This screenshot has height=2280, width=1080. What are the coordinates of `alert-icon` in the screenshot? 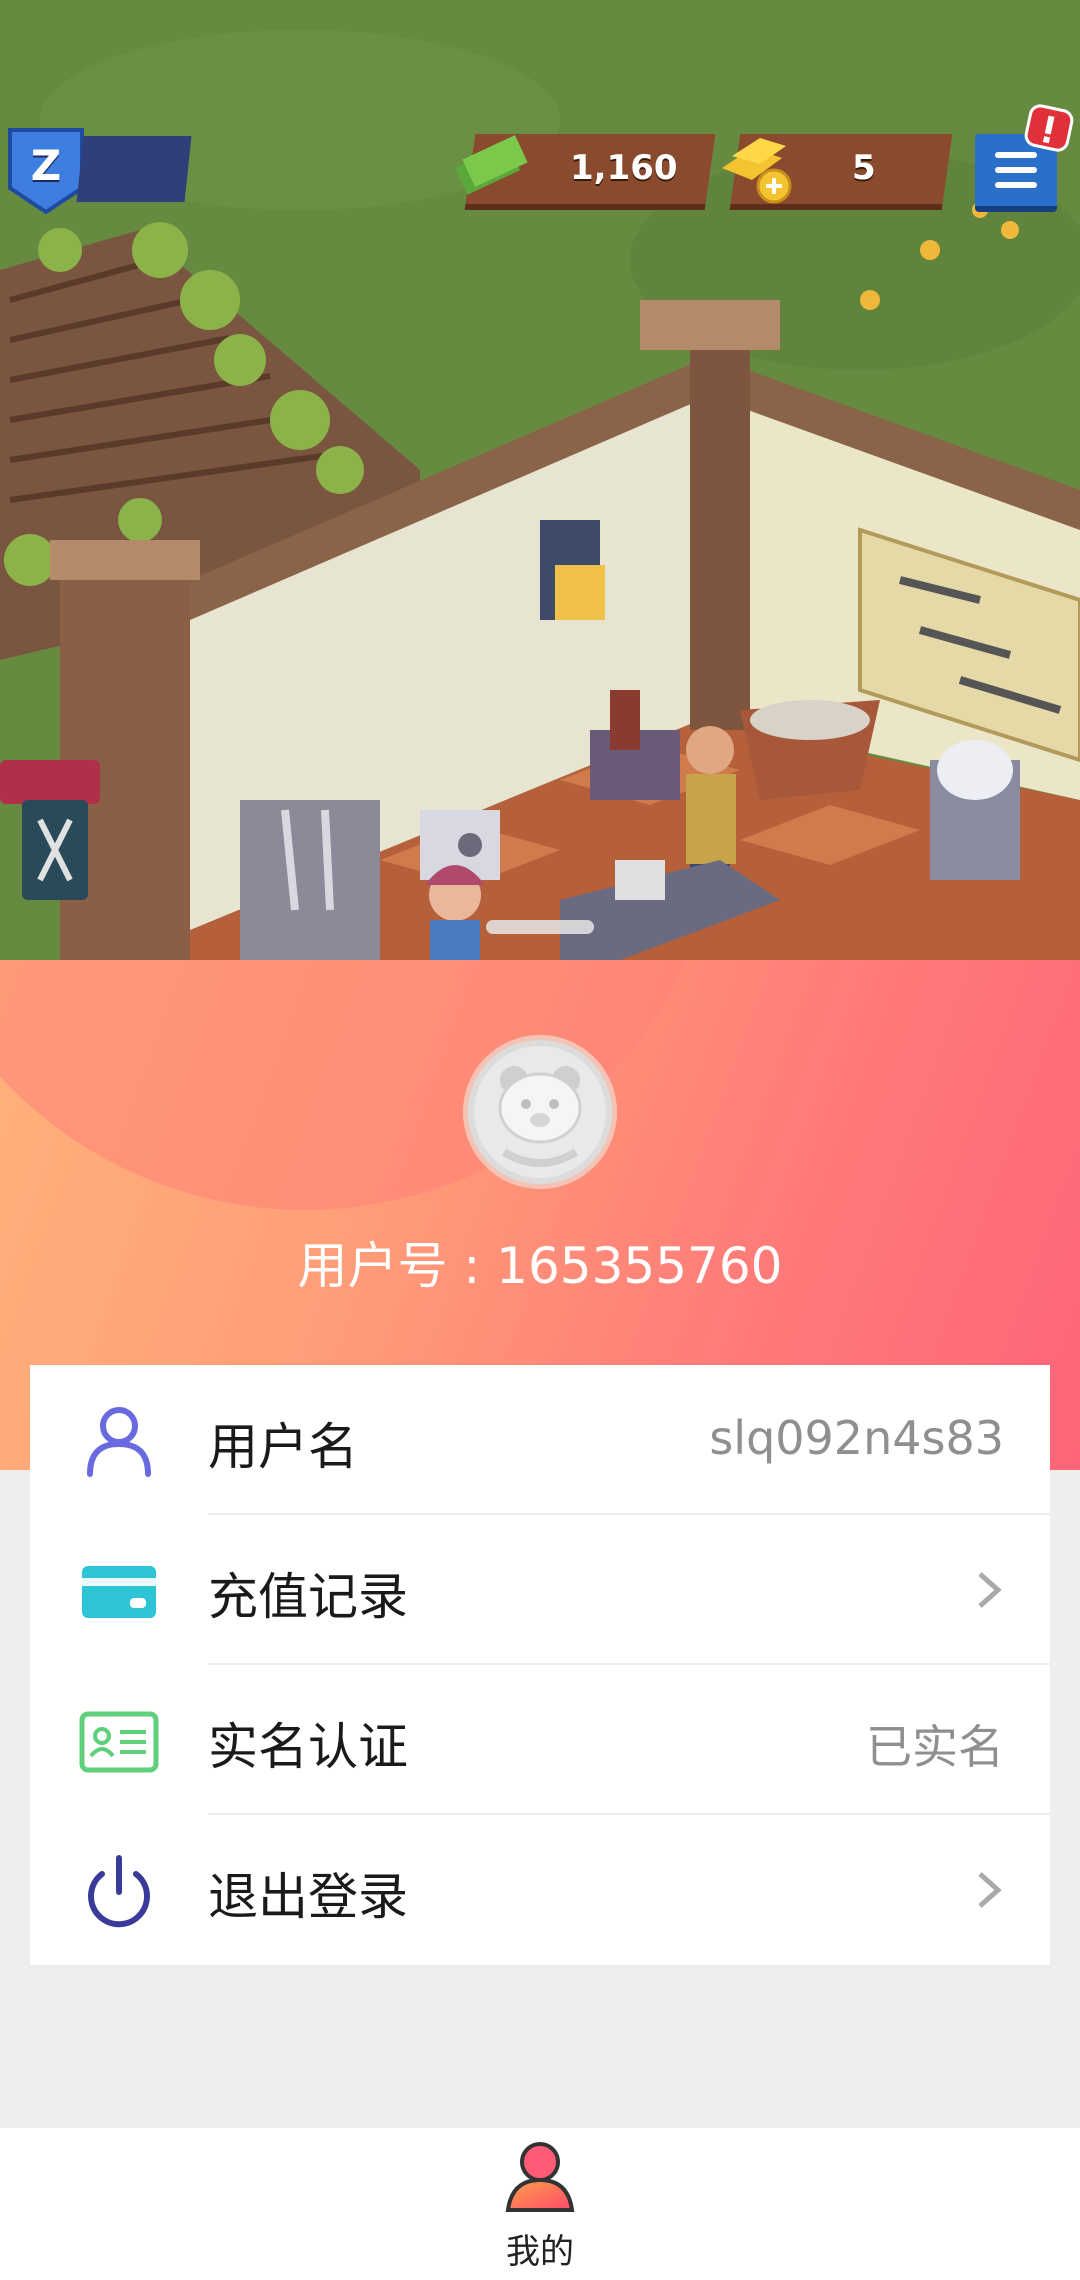 It's located at (1049, 128).